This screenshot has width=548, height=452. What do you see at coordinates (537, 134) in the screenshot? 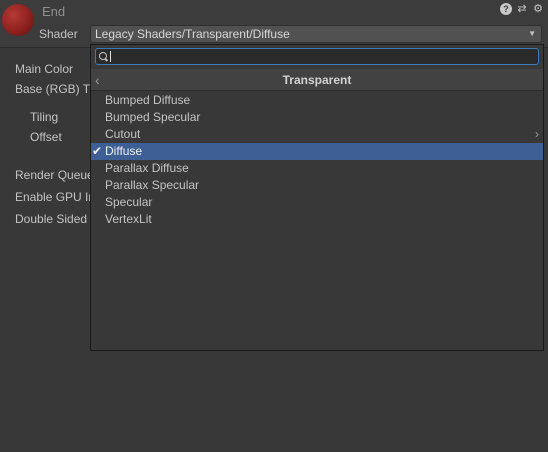
I see `chevron-right-icon: ›` at bounding box center [537, 134].